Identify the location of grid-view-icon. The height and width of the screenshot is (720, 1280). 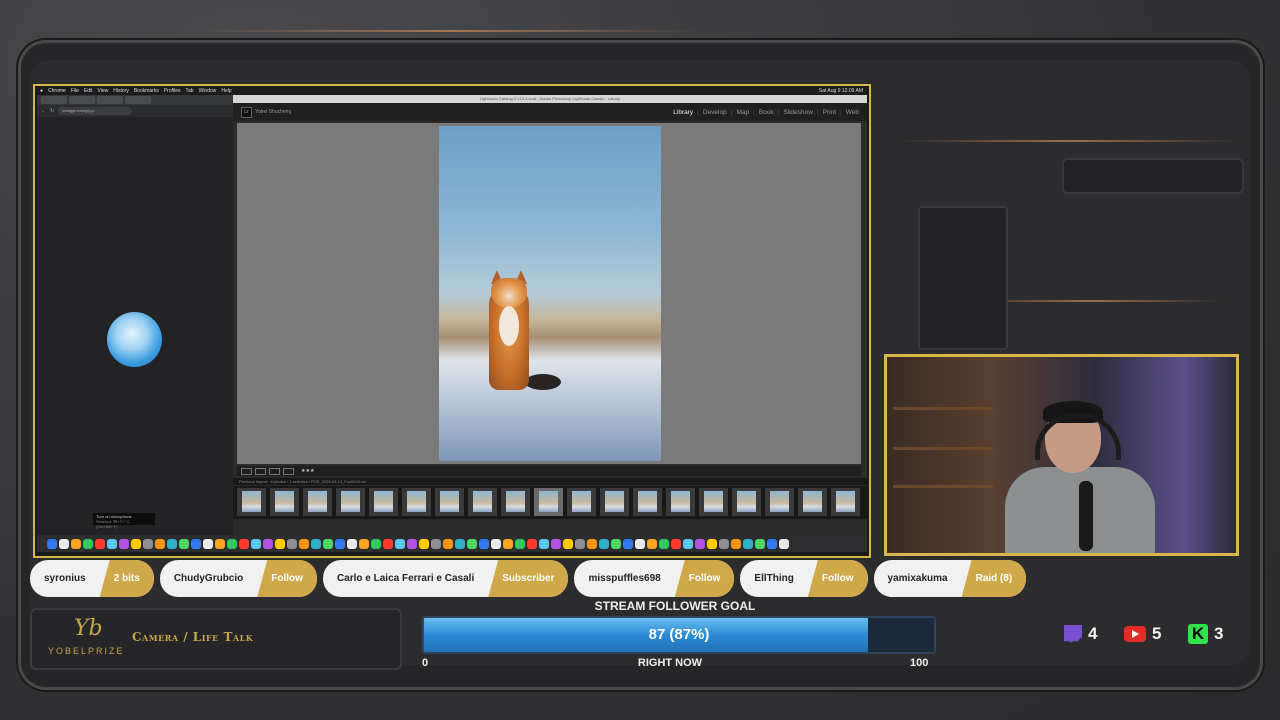
(246, 471).